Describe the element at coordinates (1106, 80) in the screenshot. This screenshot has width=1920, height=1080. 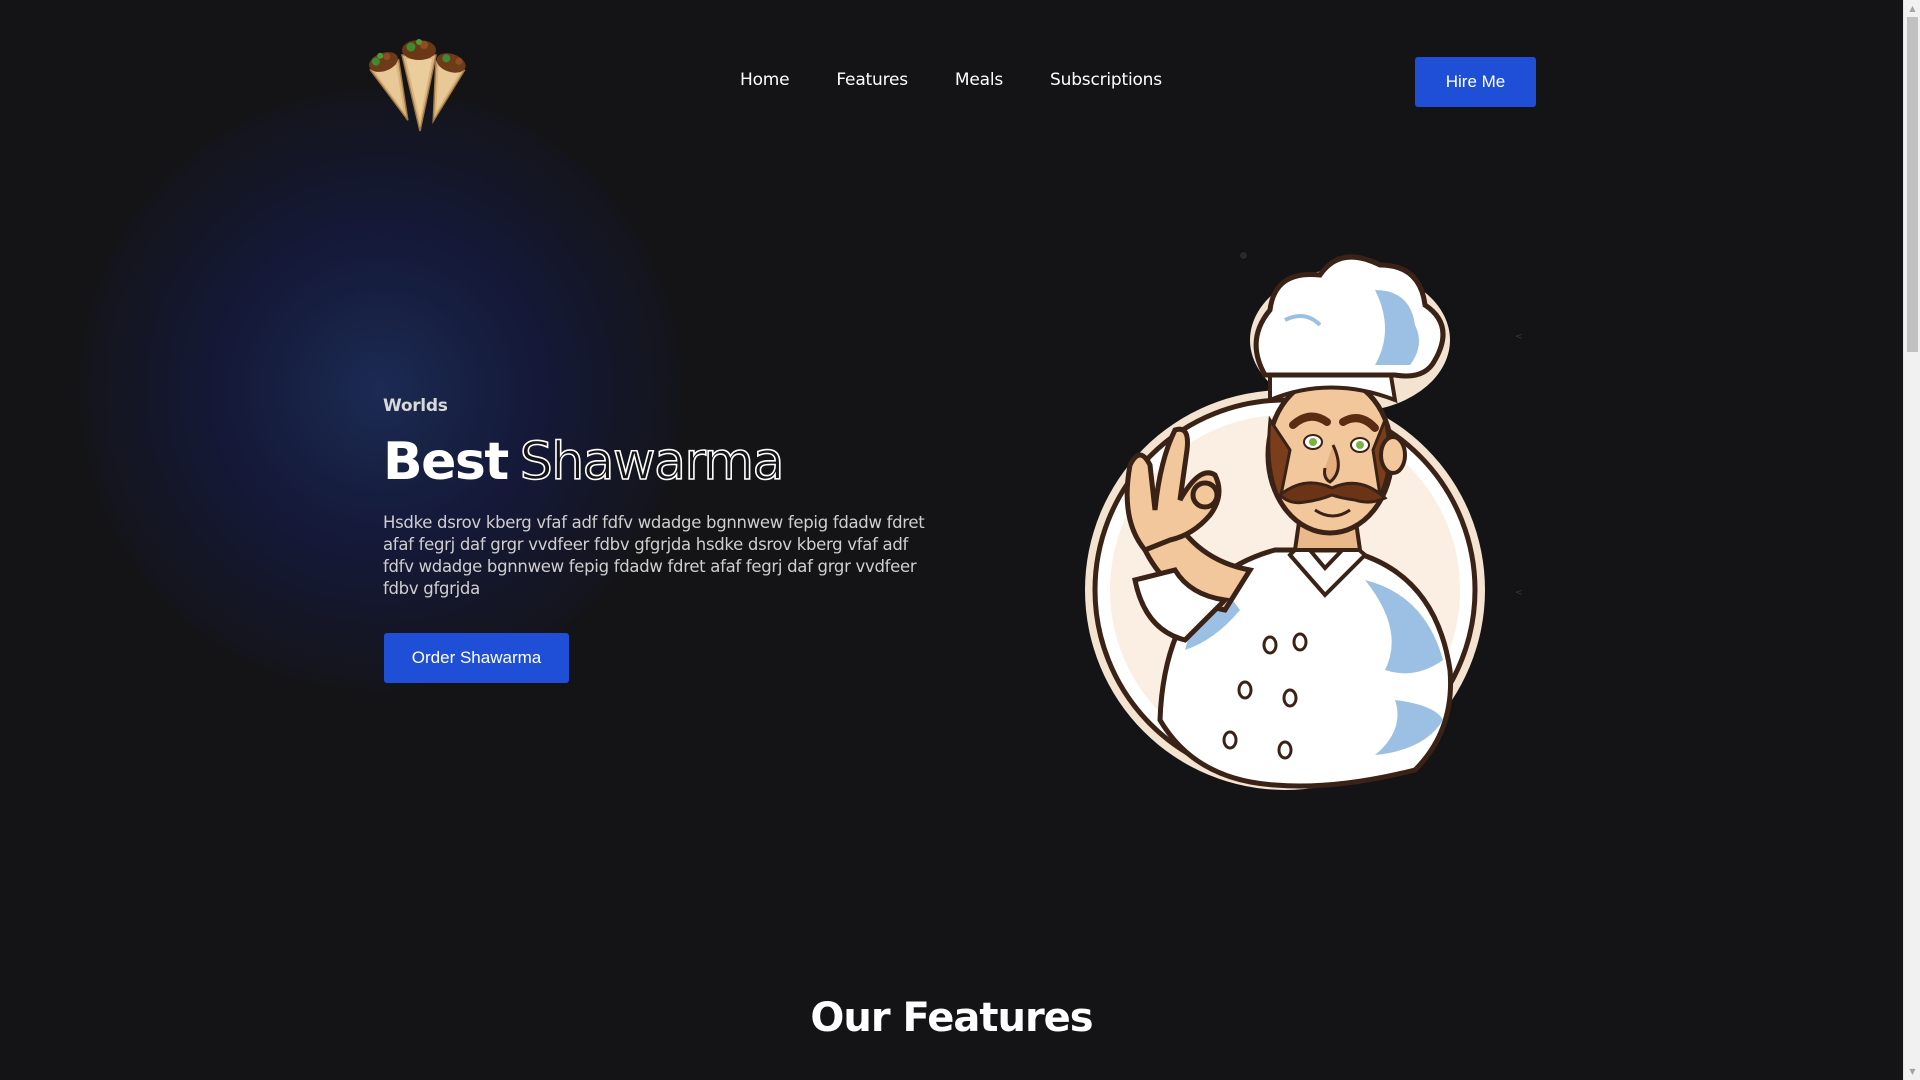
I see `nav-link-subscriptions: Subscriptions` at that location.